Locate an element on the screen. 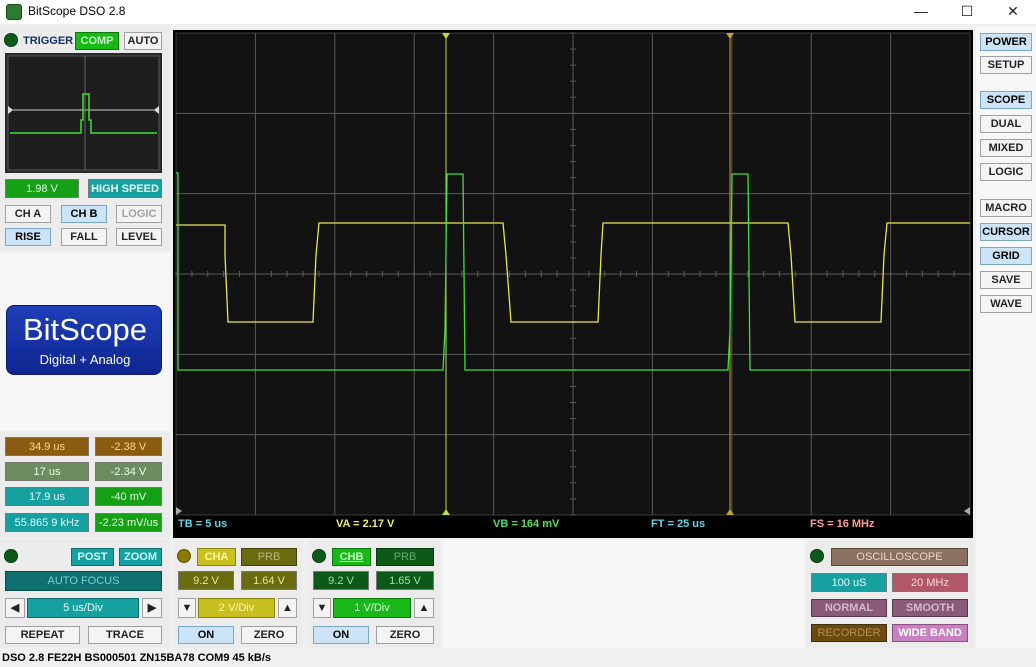 The width and height of the screenshot is (1036, 667). channel-a-down-button: ▼ is located at coordinates (187, 608).